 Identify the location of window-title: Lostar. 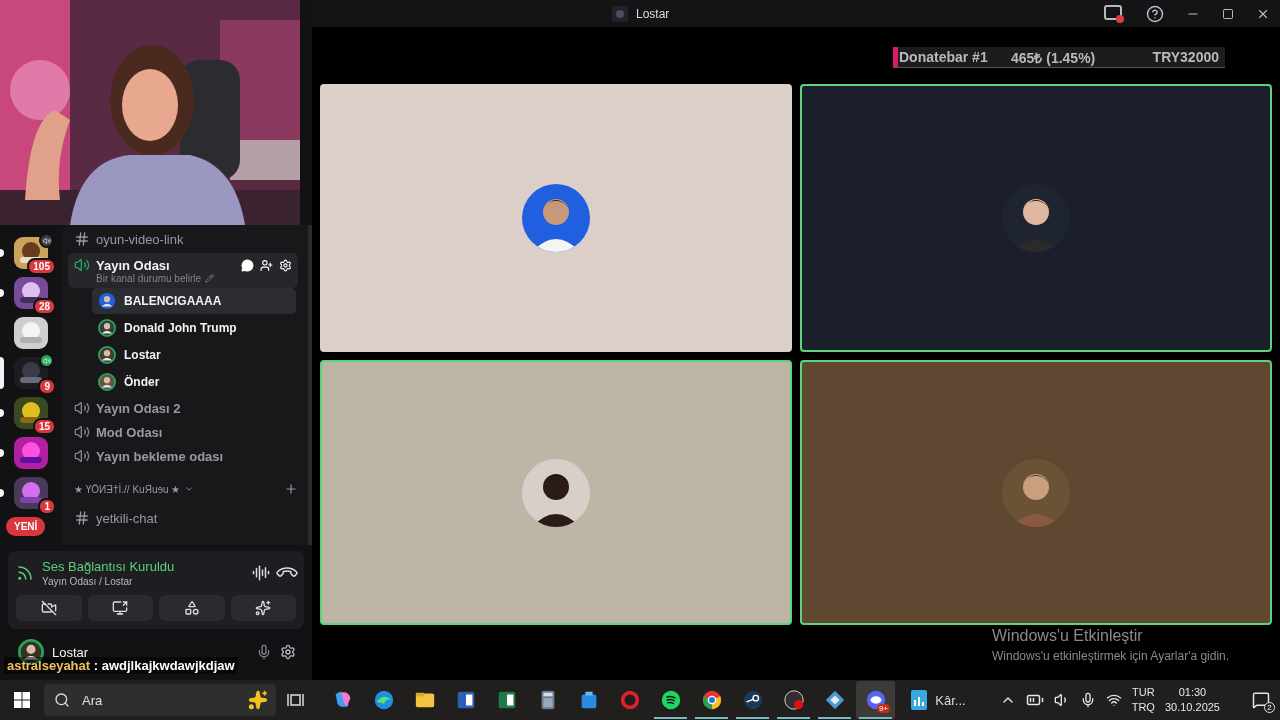
(653, 13).